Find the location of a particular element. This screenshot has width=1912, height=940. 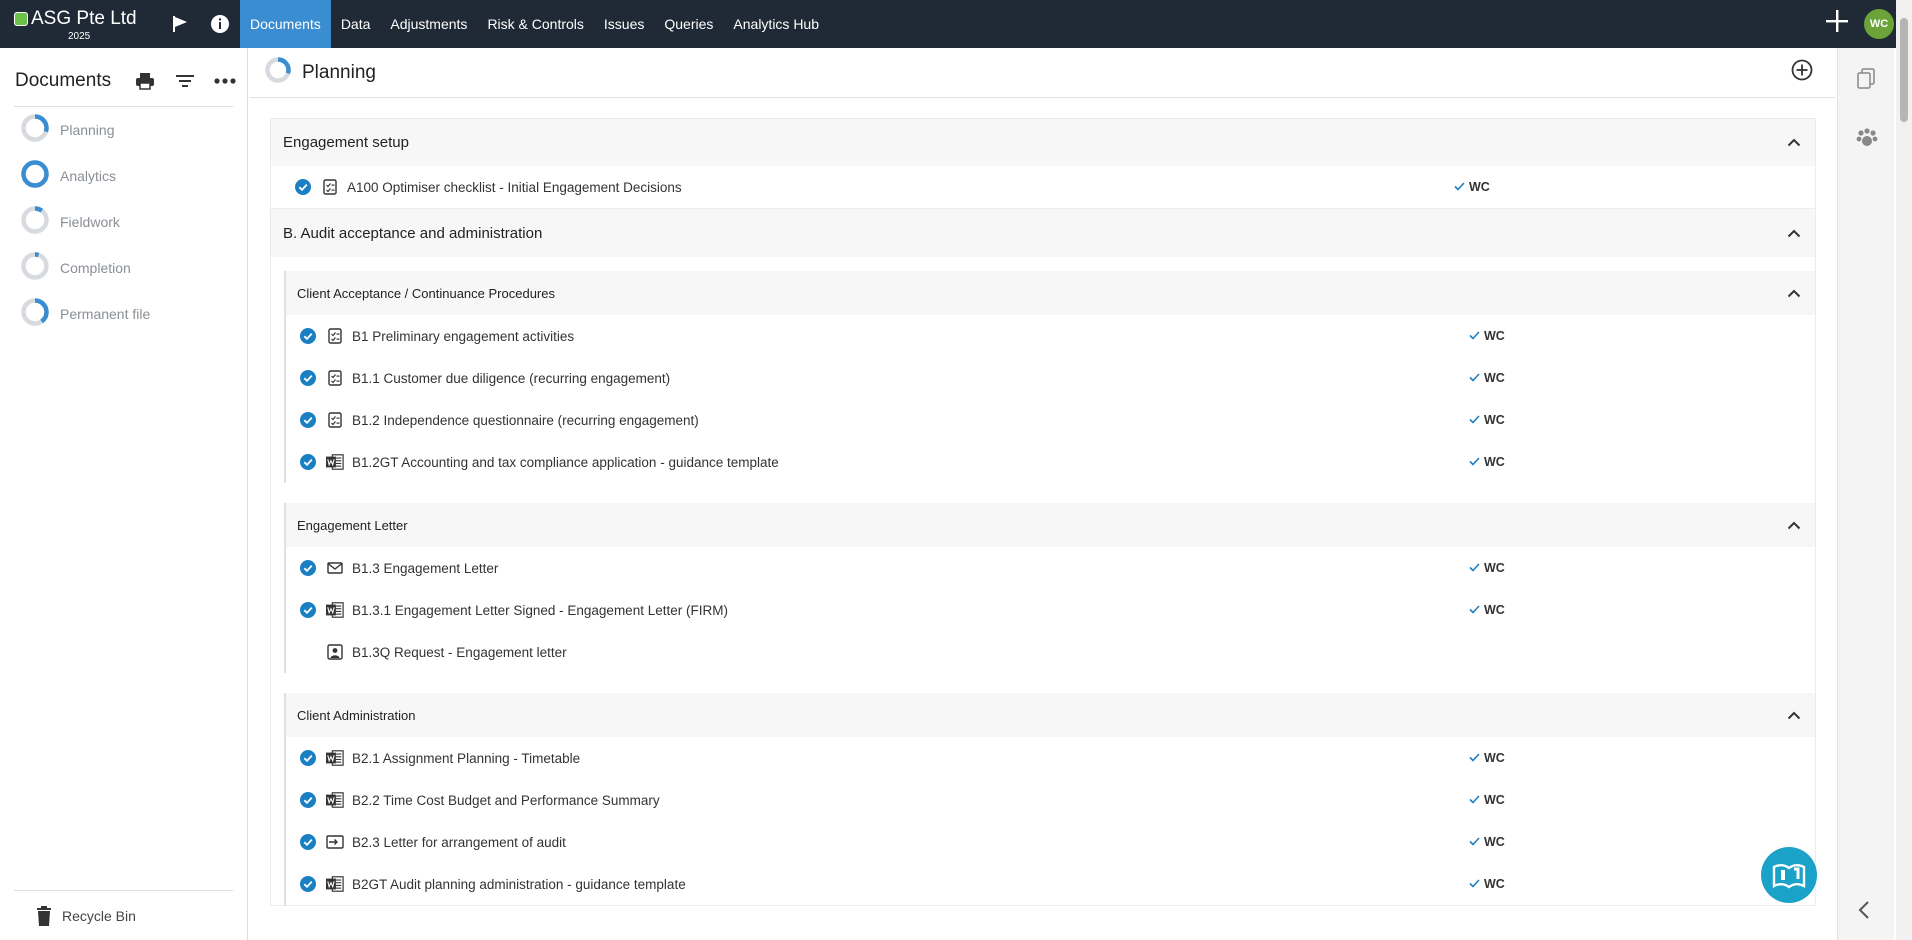

info-icon is located at coordinates (220, 24).